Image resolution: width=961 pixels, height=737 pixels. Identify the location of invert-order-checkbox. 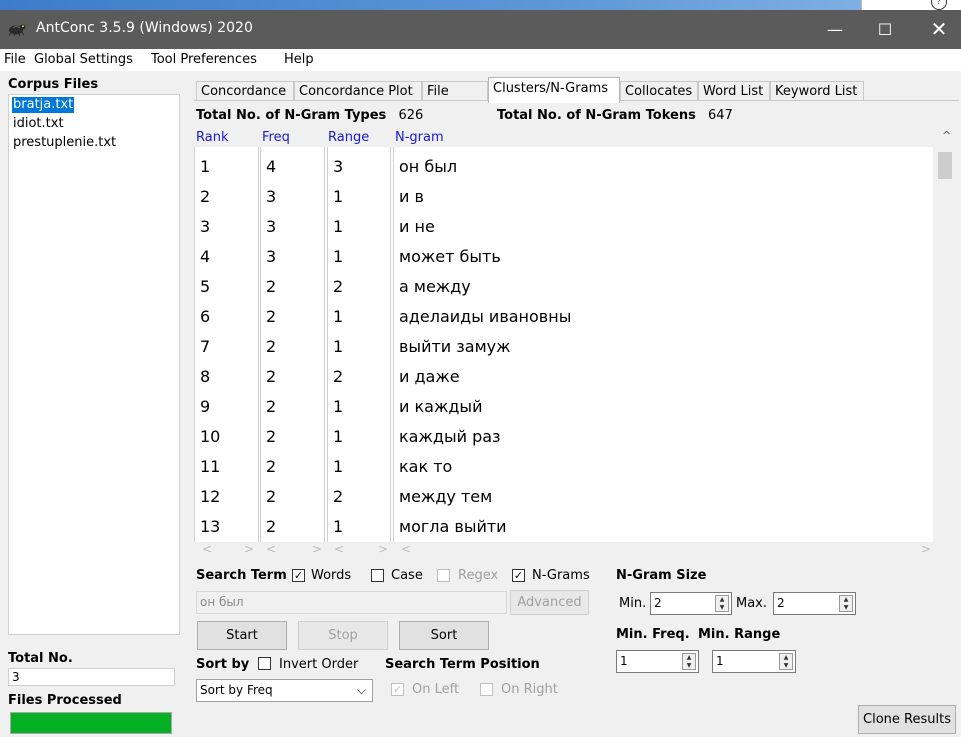
(264, 663).